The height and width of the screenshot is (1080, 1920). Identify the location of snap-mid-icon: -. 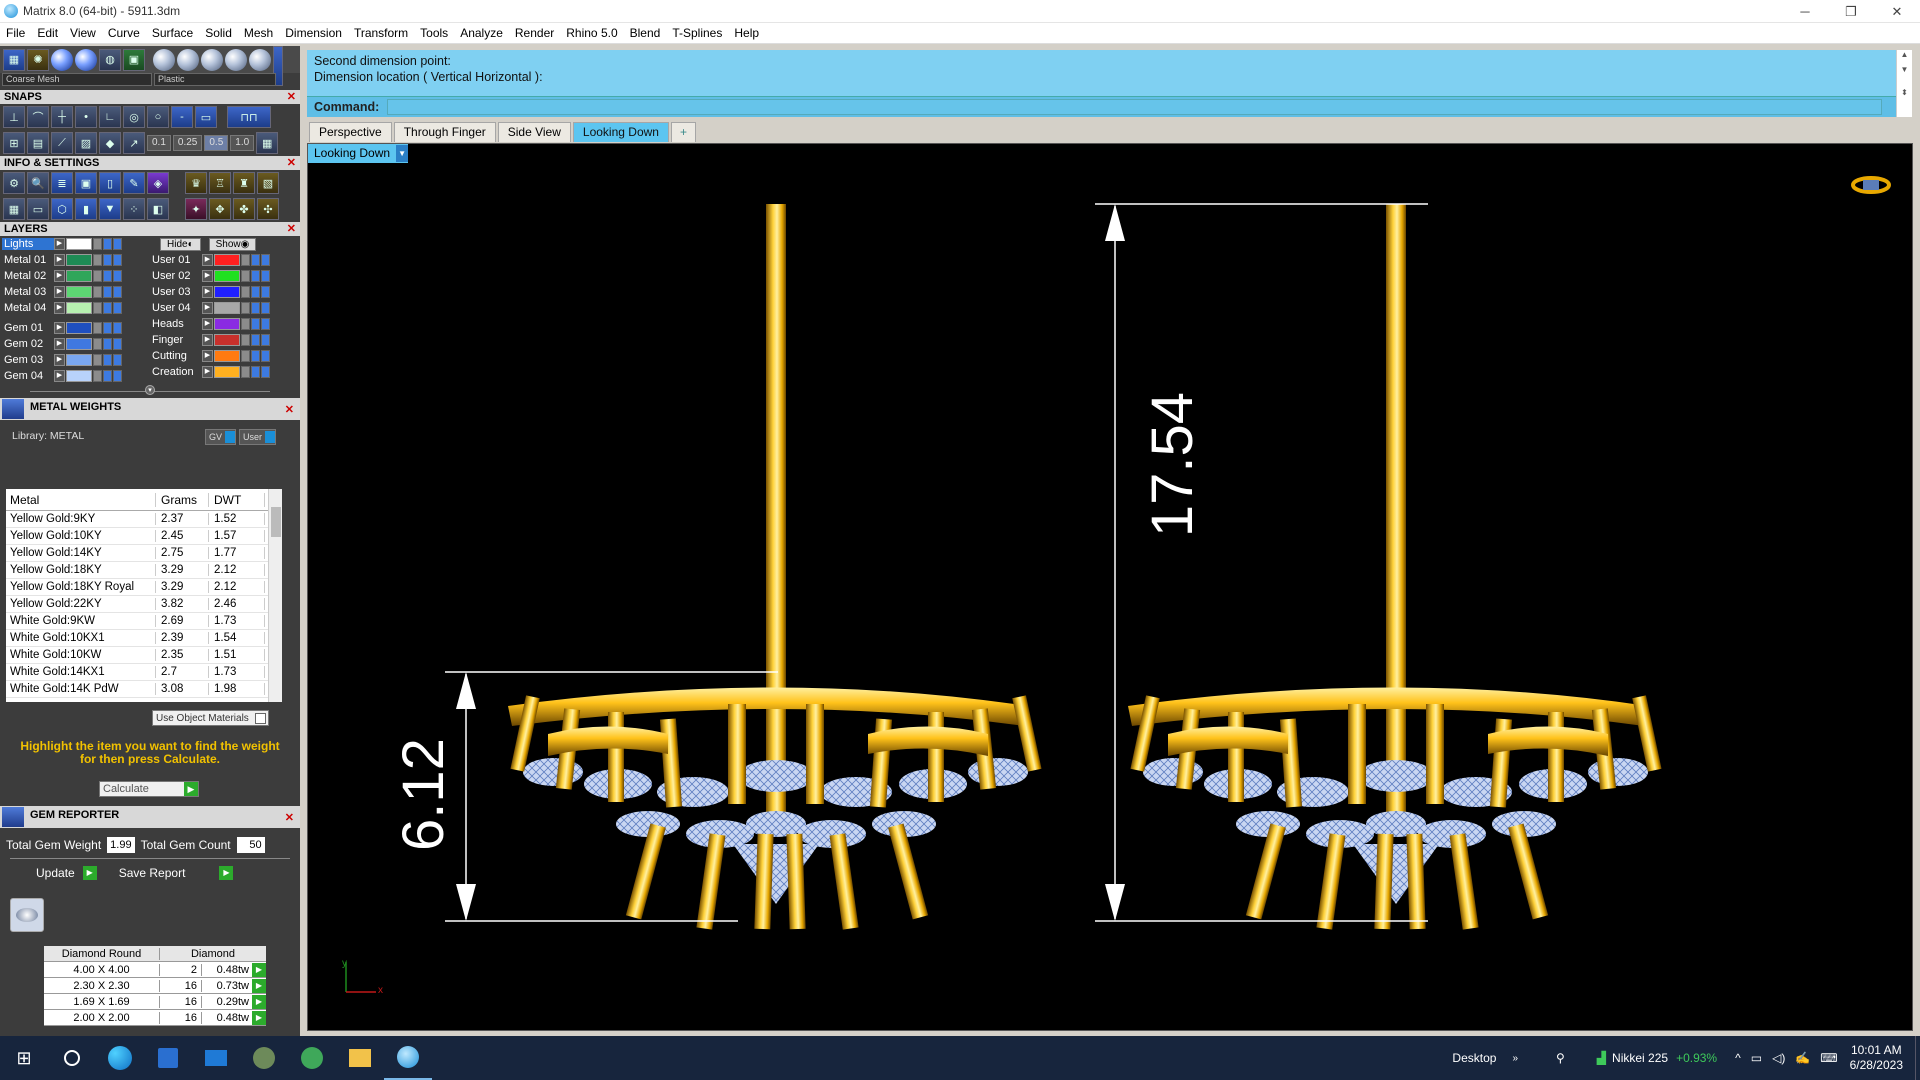
(182, 117).